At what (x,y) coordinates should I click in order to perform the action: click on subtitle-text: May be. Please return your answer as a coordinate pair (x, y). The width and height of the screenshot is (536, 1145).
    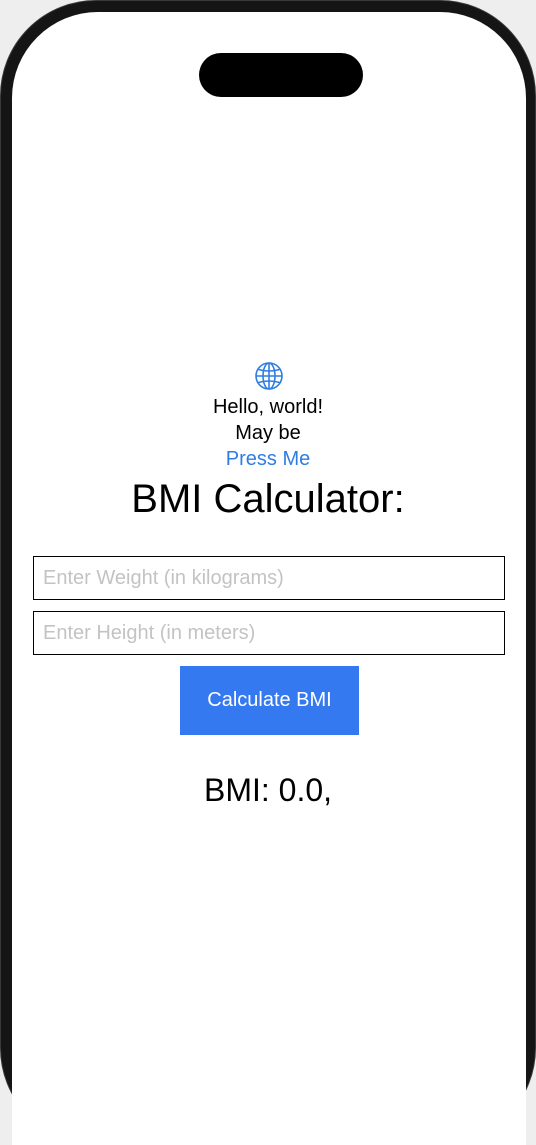
    Looking at the image, I should click on (268, 433).